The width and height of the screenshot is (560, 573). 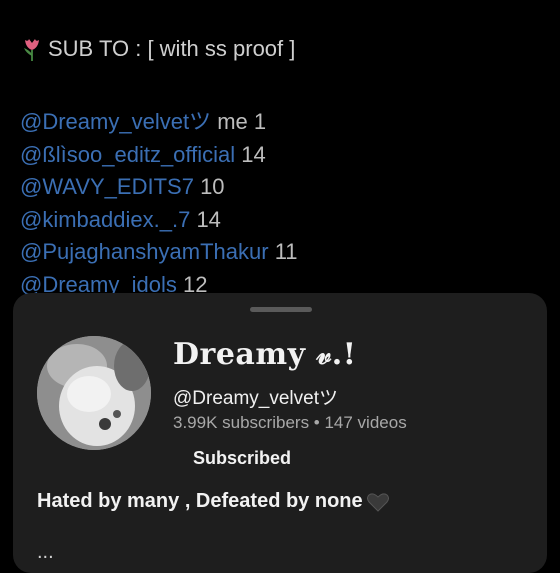 What do you see at coordinates (32, 49) in the screenshot?
I see `tulip-icon` at bounding box center [32, 49].